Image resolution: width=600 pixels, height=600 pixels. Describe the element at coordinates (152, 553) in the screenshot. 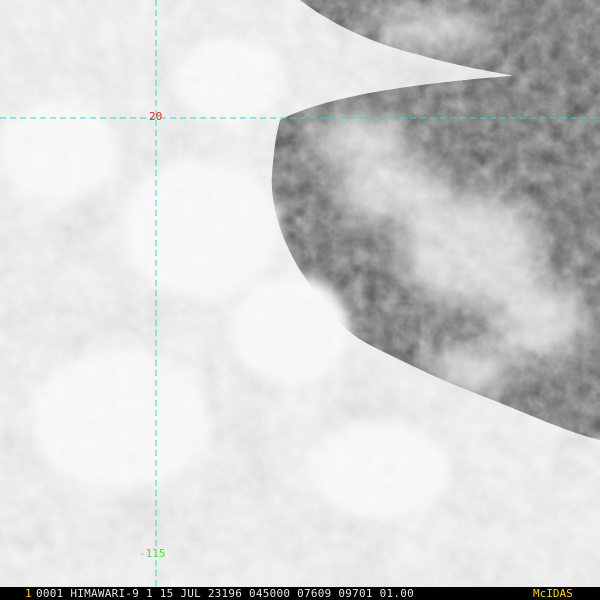

I see `longitude-label: -115` at that location.